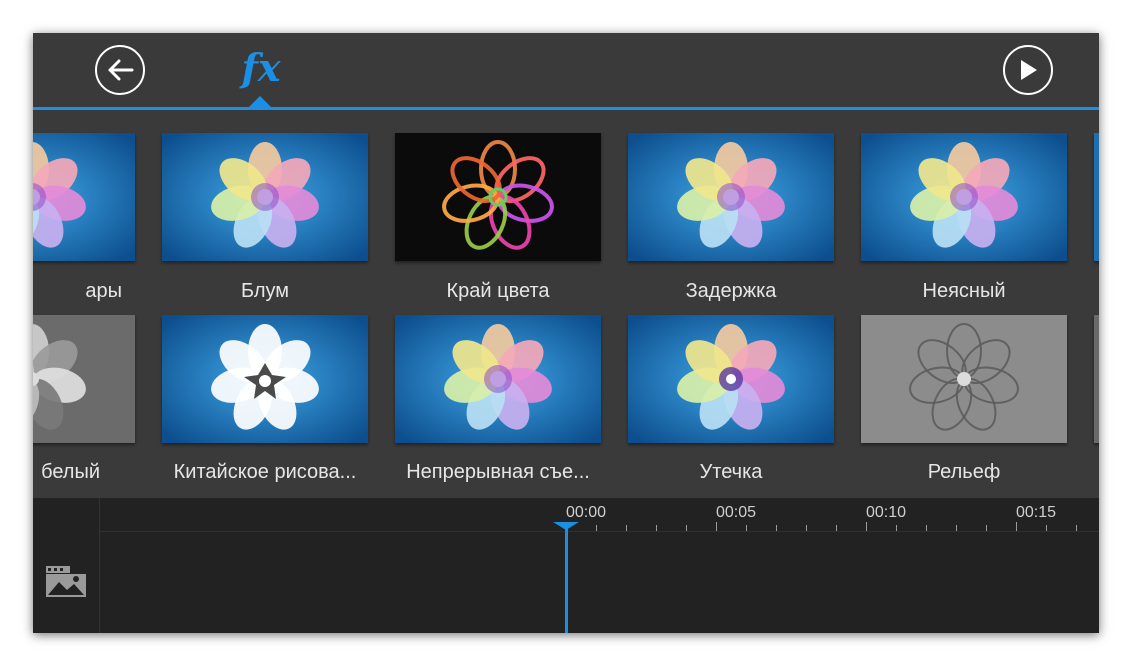 The image size is (1132, 666). I want to click on effect-label: Блум, so click(265, 291).